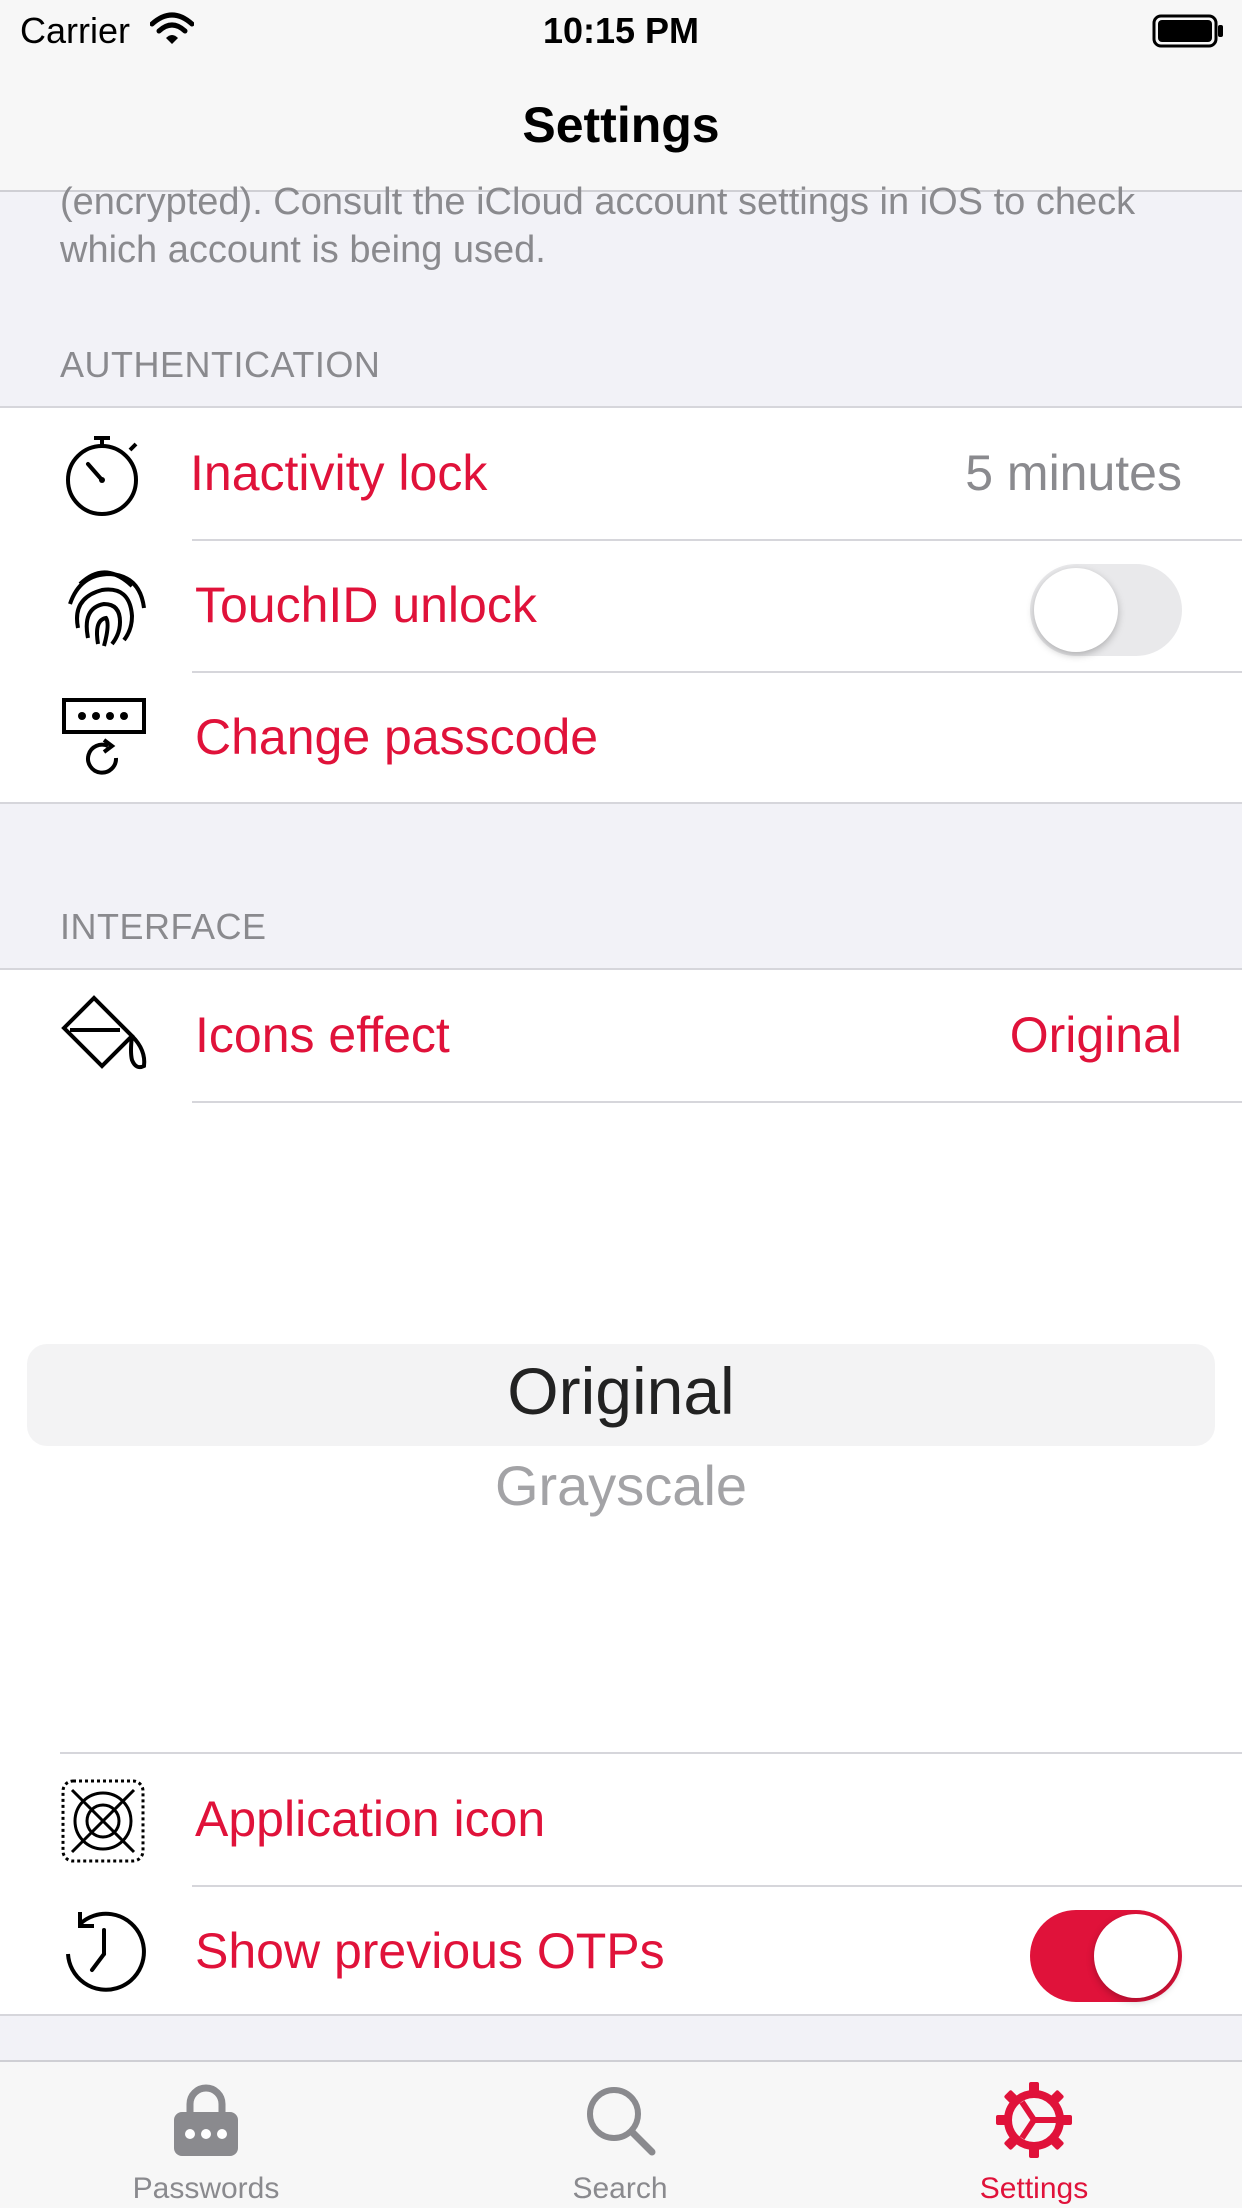  I want to click on section-header-authentication: AUTHENTICATION, so click(220, 364).